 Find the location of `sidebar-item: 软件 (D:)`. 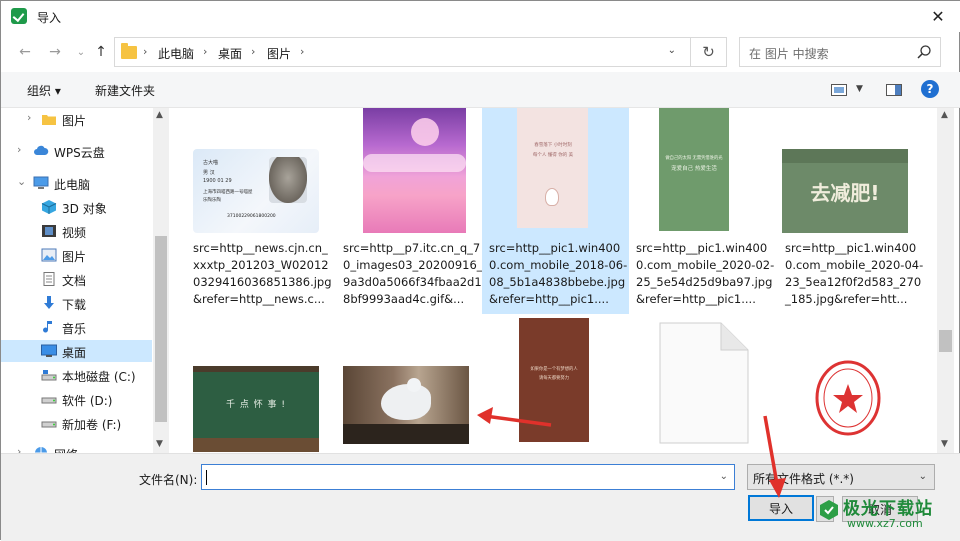

sidebar-item: 软件 (D:) is located at coordinates (76, 399).